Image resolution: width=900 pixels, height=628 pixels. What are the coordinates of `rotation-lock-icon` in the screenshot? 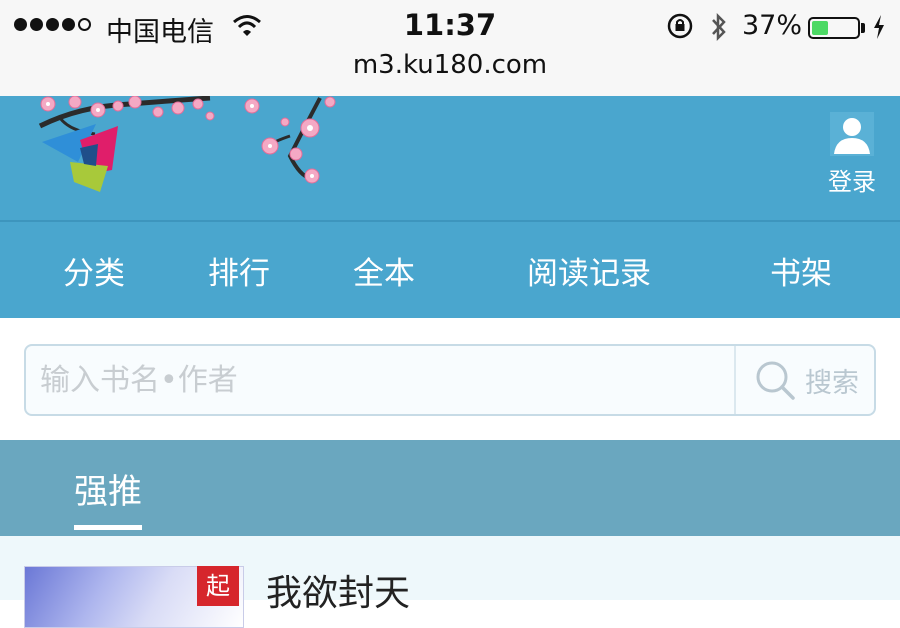 It's located at (680, 28).